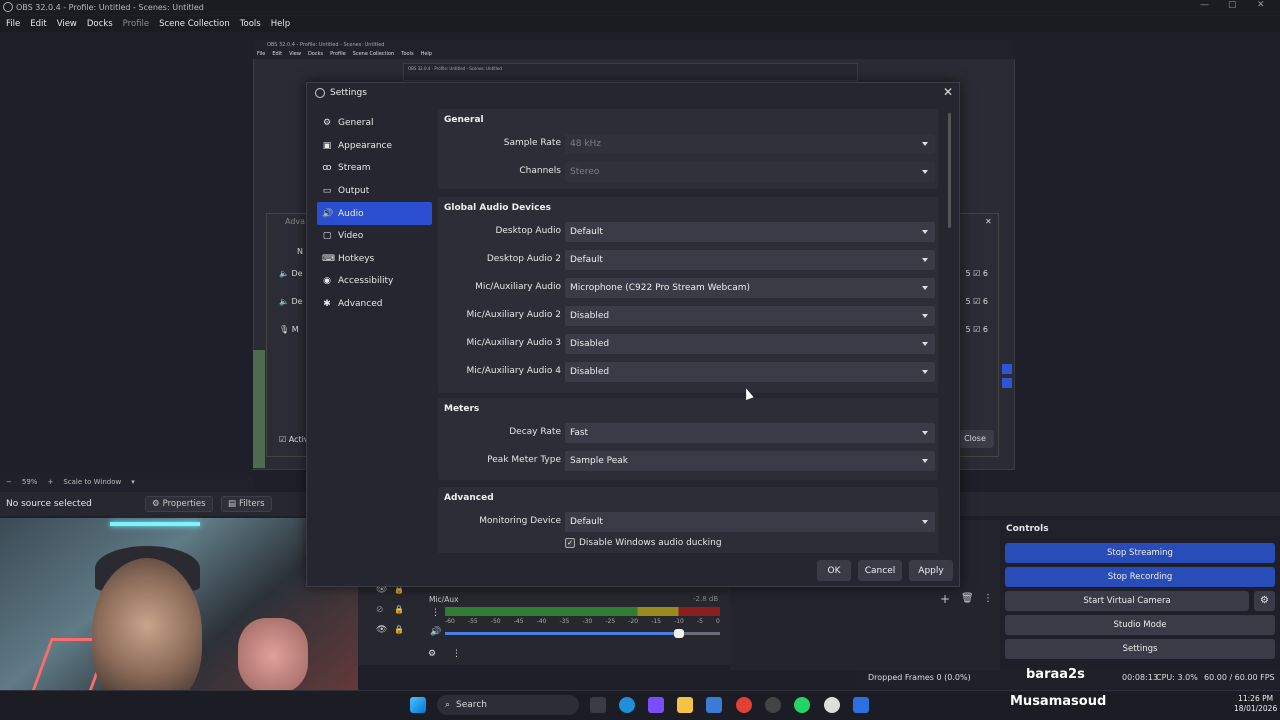 Image resolution: width=1280 pixels, height=720 pixels. What do you see at coordinates (773, 705) in the screenshot?
I see `steam-icon` at bounding box center [773, 705].